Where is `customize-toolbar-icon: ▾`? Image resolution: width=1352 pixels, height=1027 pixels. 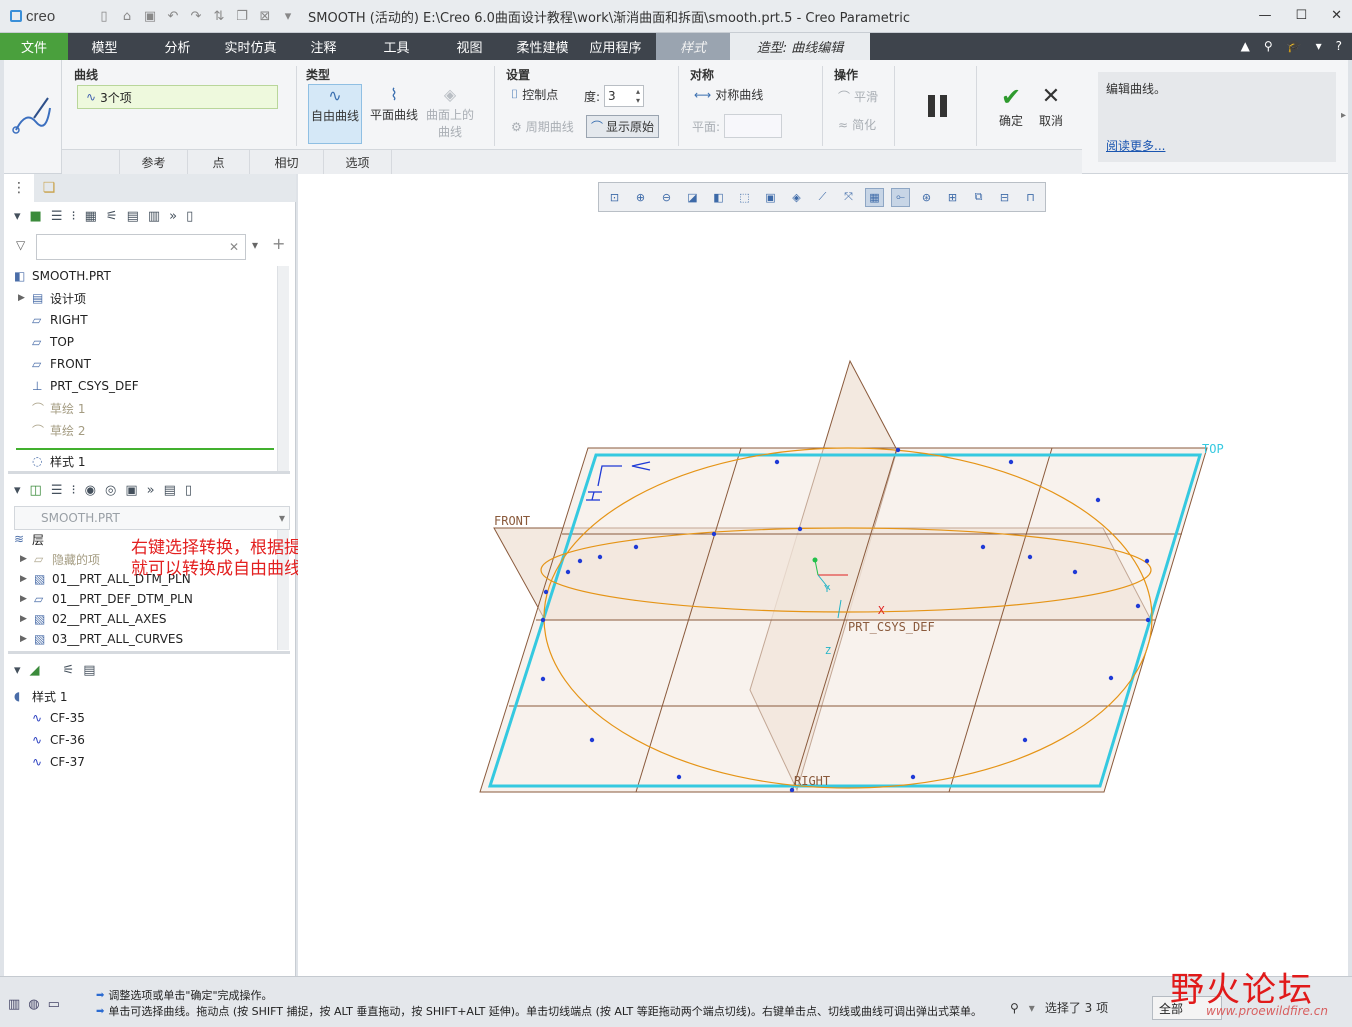 customize-toolbar-icon: ▾ is located at coordinates (288, 16).